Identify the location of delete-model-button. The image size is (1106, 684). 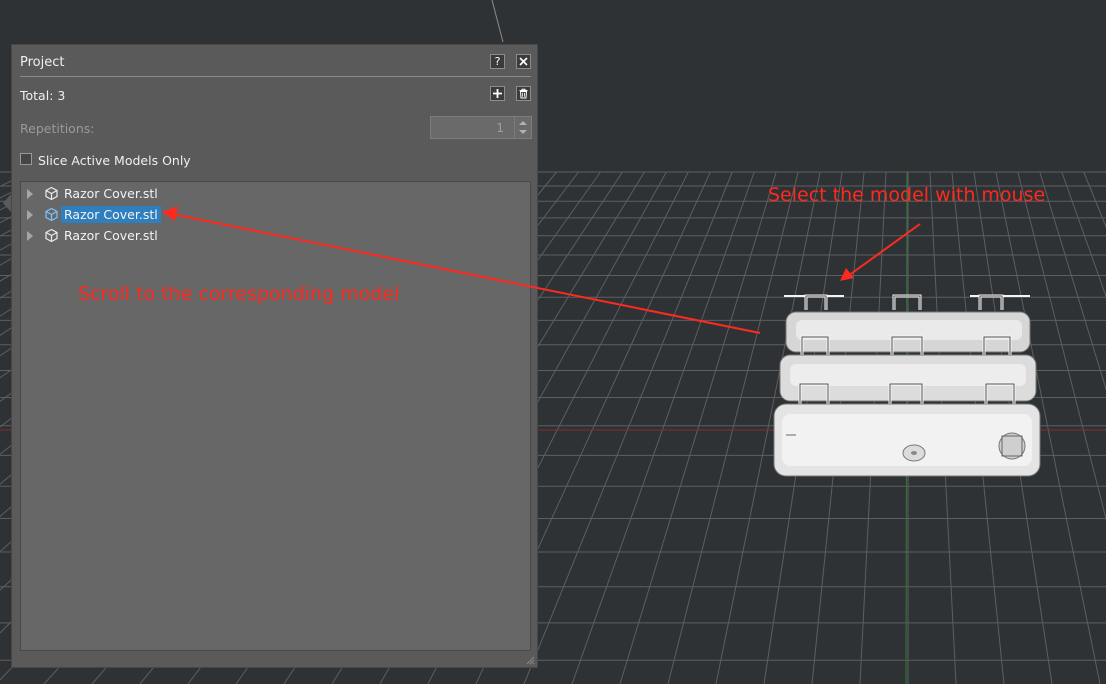
(523, 93).